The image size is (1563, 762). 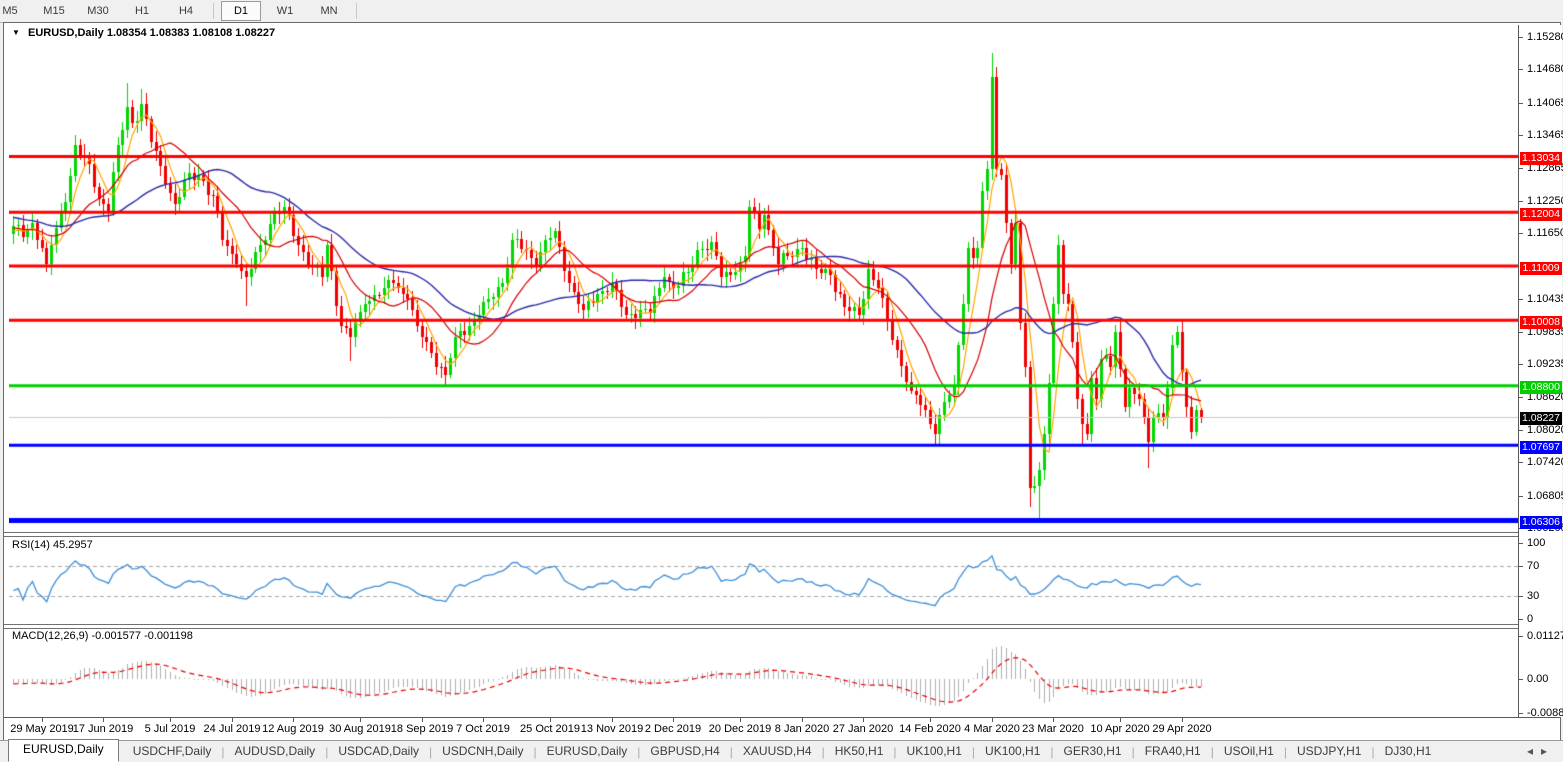 I want to click on timeframe-button-w1: W1, so click(x=285, y=11).